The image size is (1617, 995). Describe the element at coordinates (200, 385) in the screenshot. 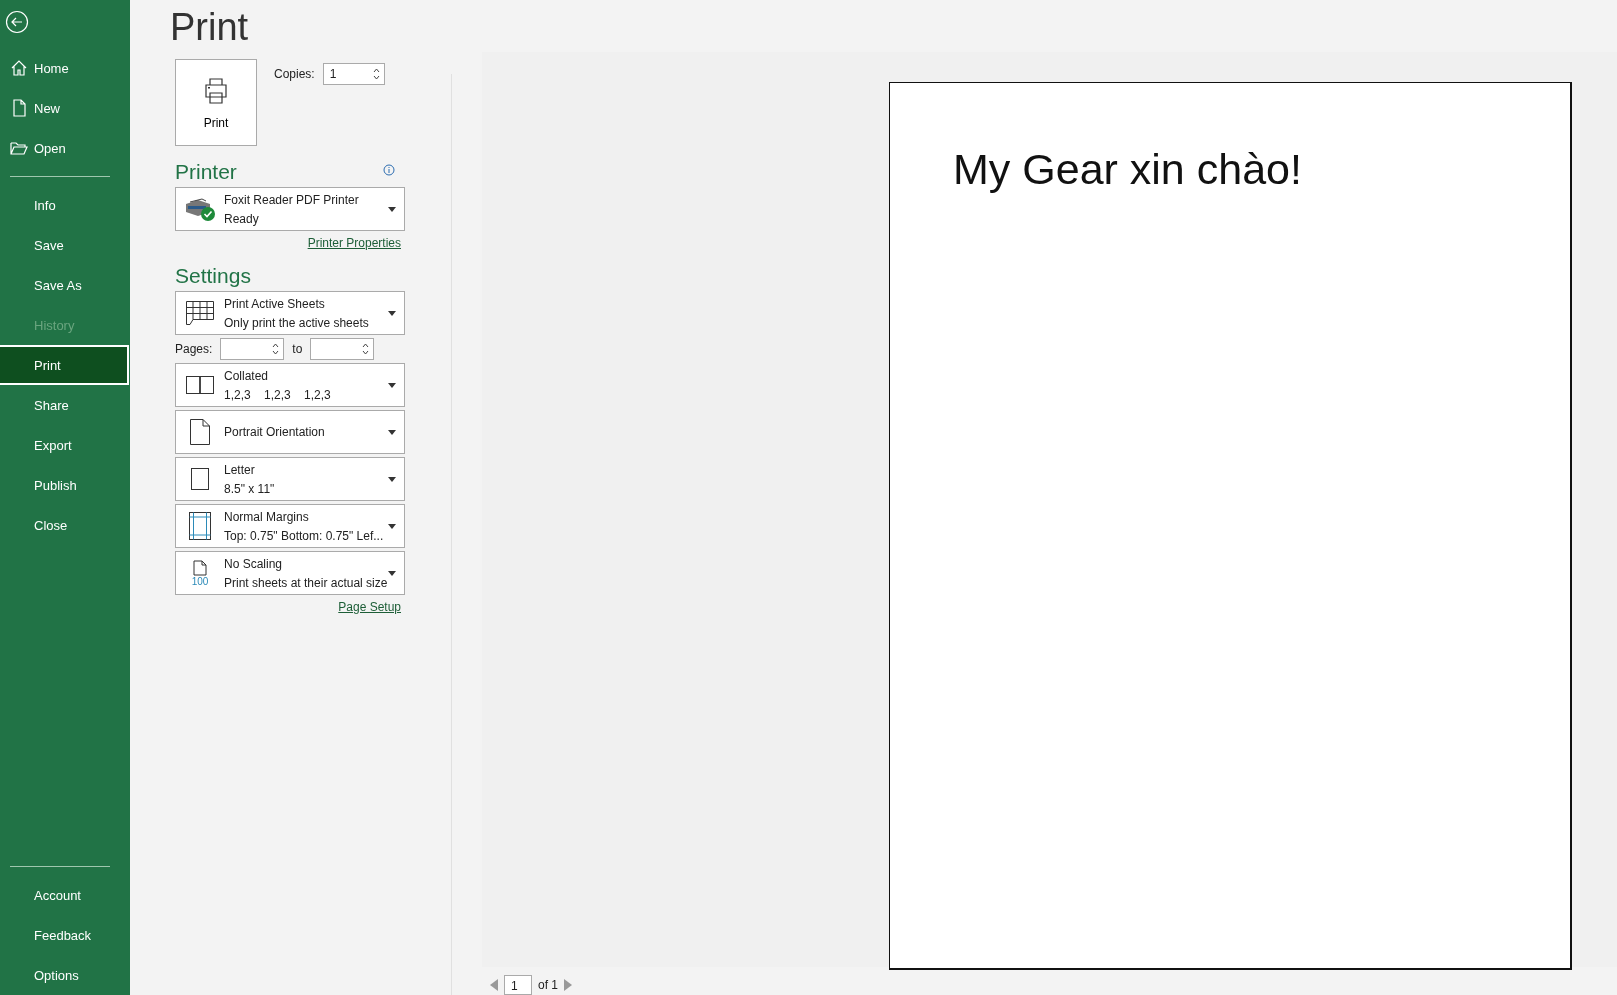

I see `two-pages-icon` at that location.